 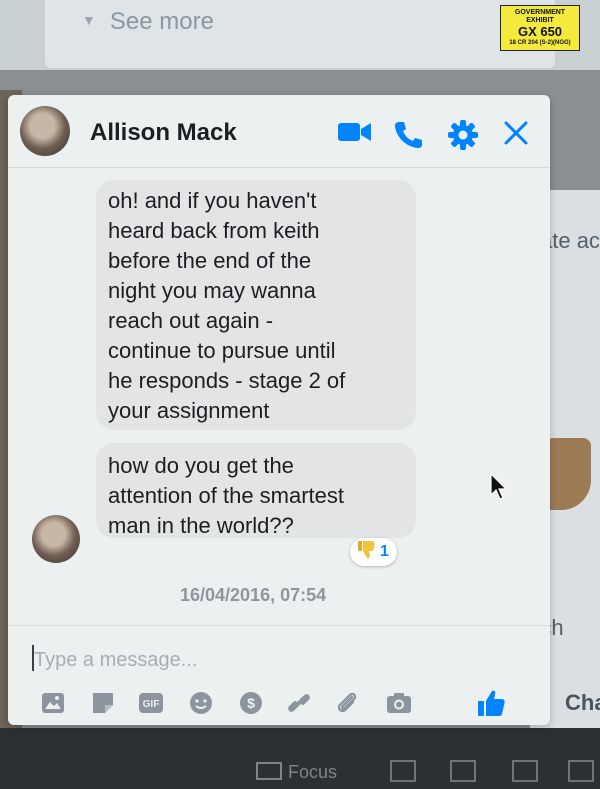 I want to click on camera-icon, so click(x=399, y=703).